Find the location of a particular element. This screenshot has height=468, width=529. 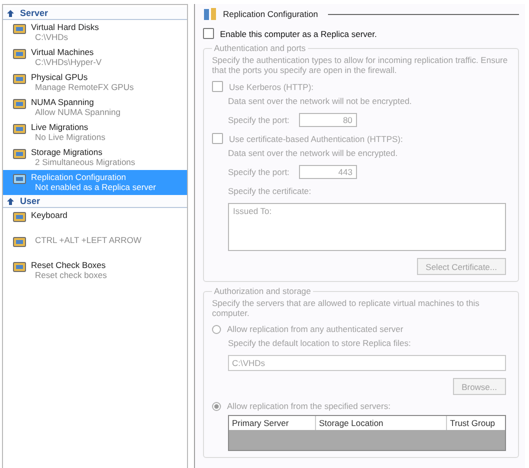

item-subtitle: No Live Migrations is located at coordinates (70, 137).